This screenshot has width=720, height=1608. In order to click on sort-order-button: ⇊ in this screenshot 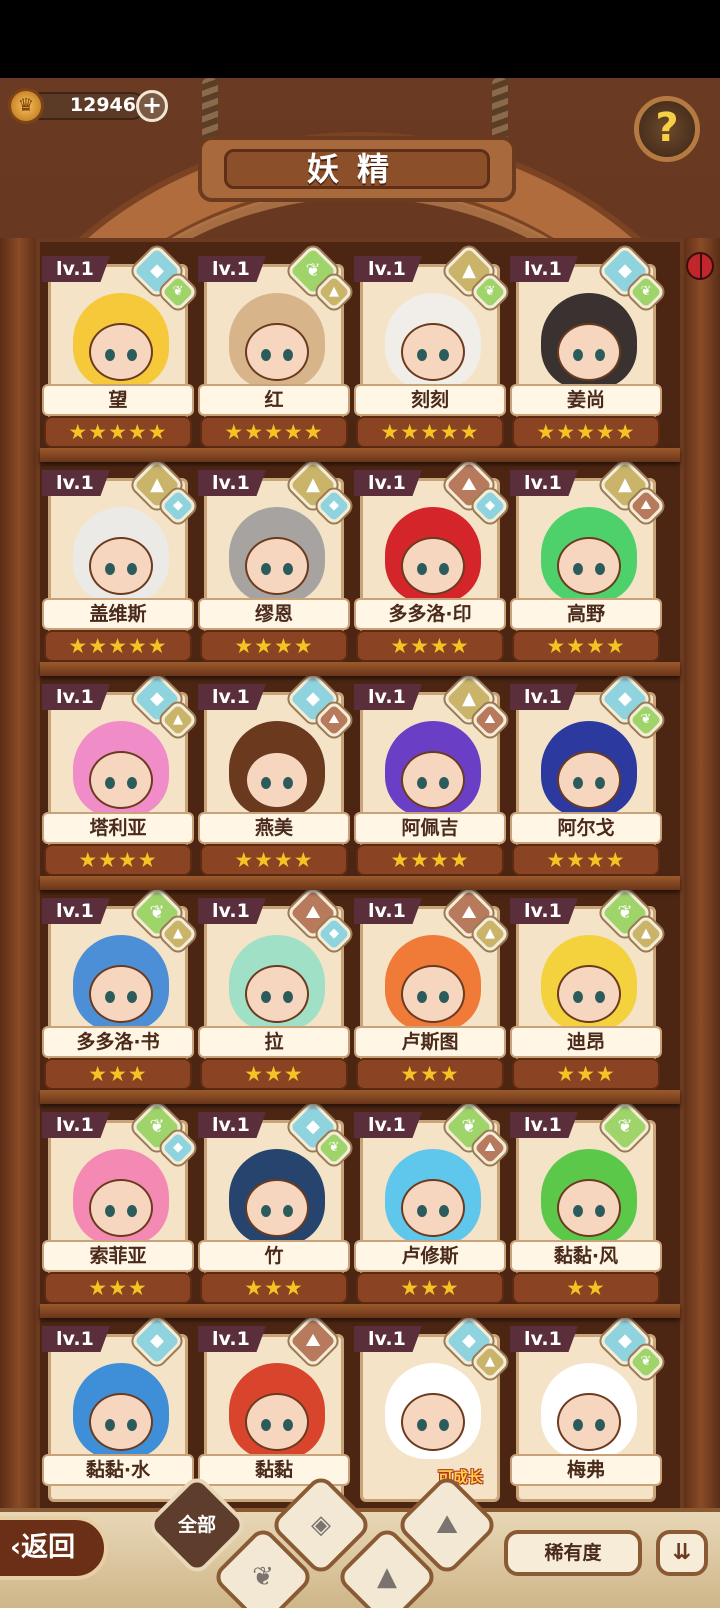, I will do `click(682, 1553)`.